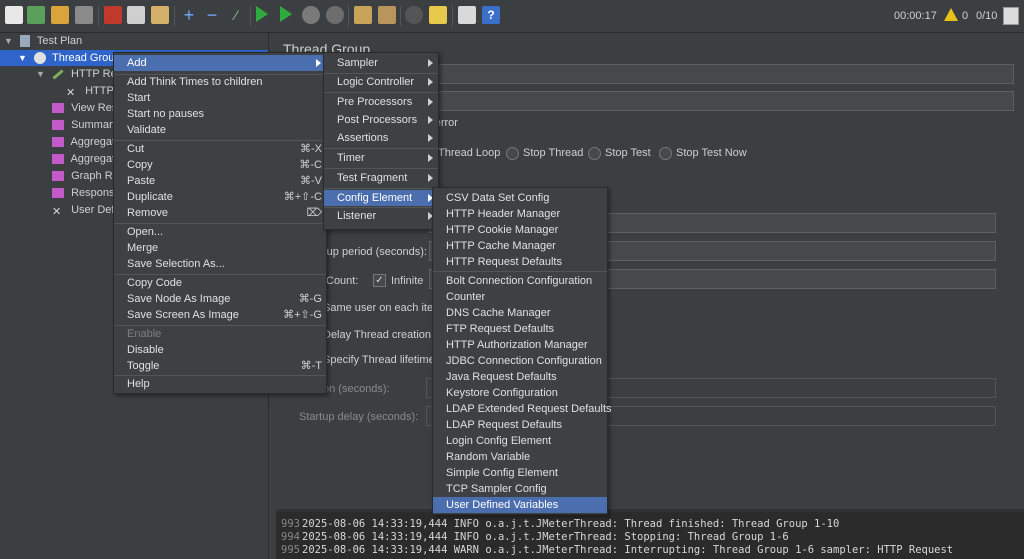 This screenshot has height=559, width=1024. I want to click on collapse-icon: −, so click(212, 15).